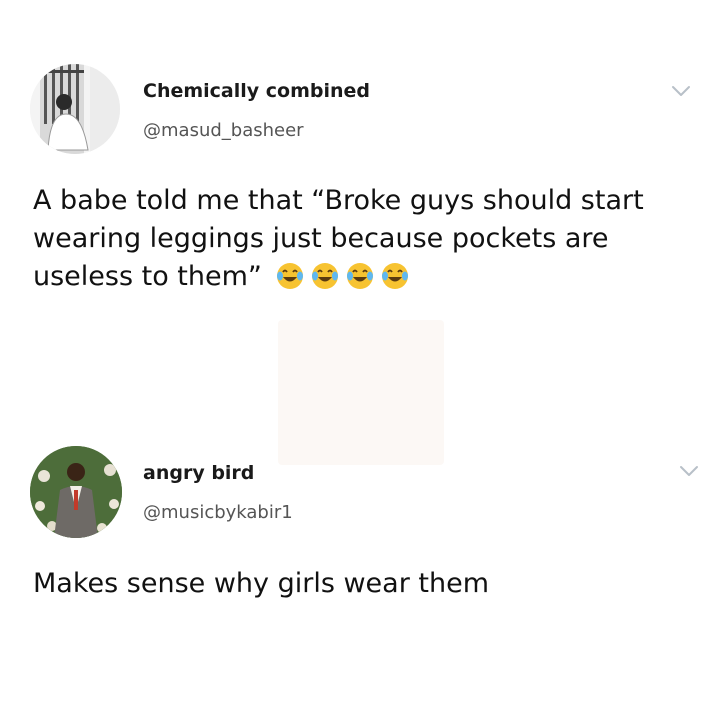 The image size is (720, 720). What do you see at coordinates (218, 512) in the screenshot?
I see `user-handle: @musicbykabir1` at bounding box center [218, 512].